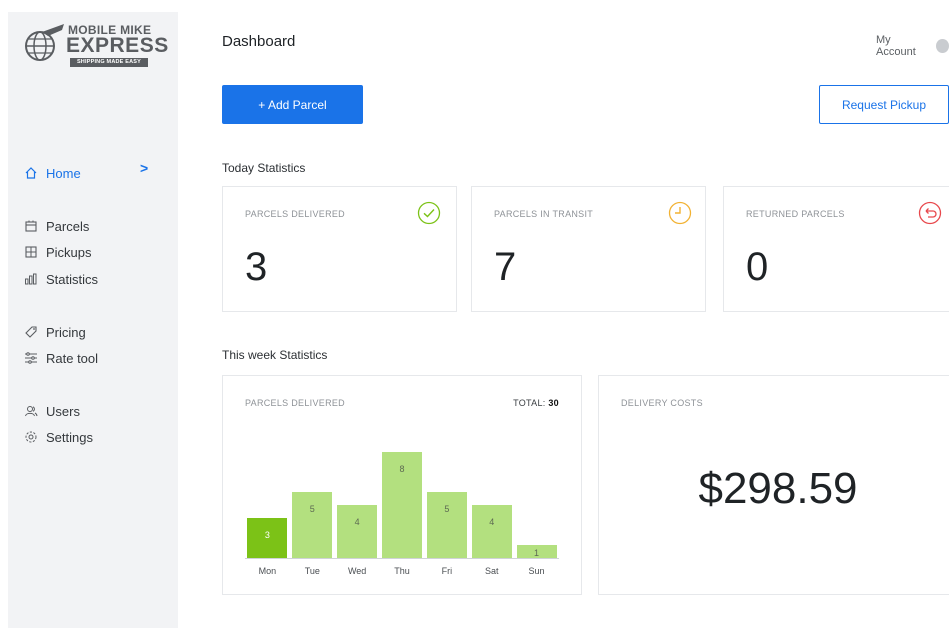  Describe the element at coordinates (31, 173) in the screenshot. I see `home-icon` at that location.